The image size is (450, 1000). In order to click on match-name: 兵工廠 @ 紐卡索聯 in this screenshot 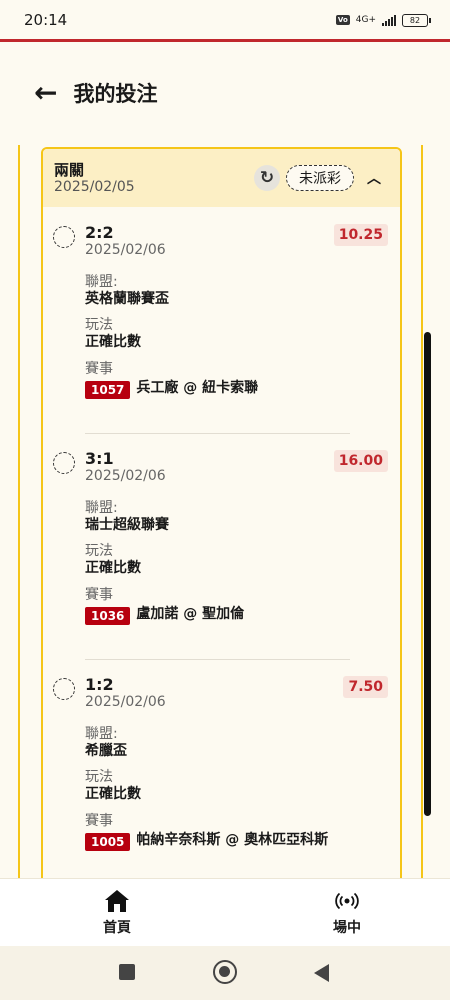, I will do `click(197, 387)`.